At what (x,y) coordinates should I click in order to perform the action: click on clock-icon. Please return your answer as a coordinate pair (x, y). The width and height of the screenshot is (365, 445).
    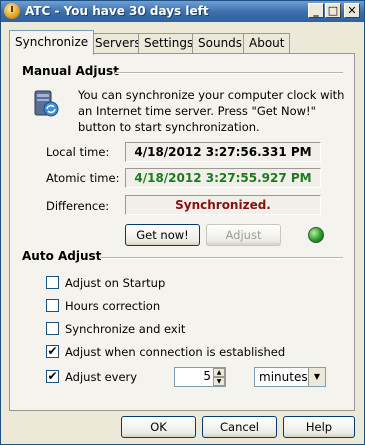
    Looking at the image, I should click on (12, 11).